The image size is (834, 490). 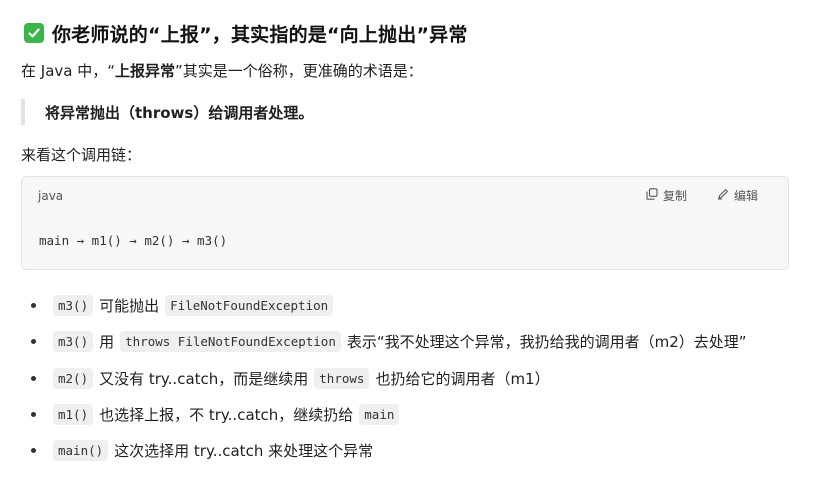 What do you see at coordinates (204, 378) in the screenshot?
I see `list-item-text: 又没有 try..catch，而是继续用` at bounding box center [204, 378].